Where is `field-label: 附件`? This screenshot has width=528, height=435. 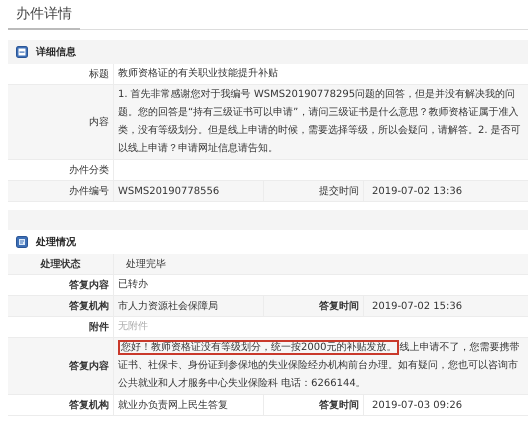
field-label: 附件 is located at coordinates (99, 327).